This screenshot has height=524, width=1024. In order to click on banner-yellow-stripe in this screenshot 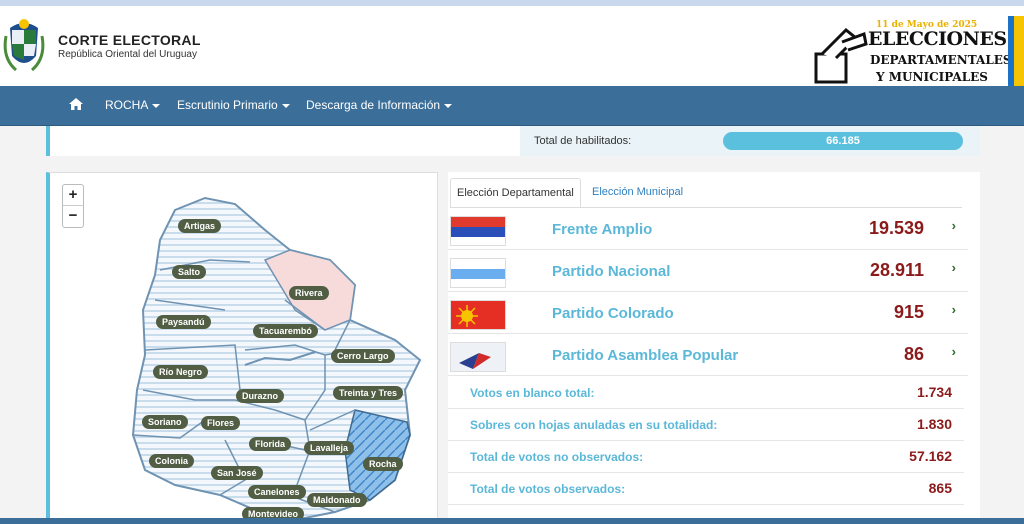, I will do `click(1019, 52)`.